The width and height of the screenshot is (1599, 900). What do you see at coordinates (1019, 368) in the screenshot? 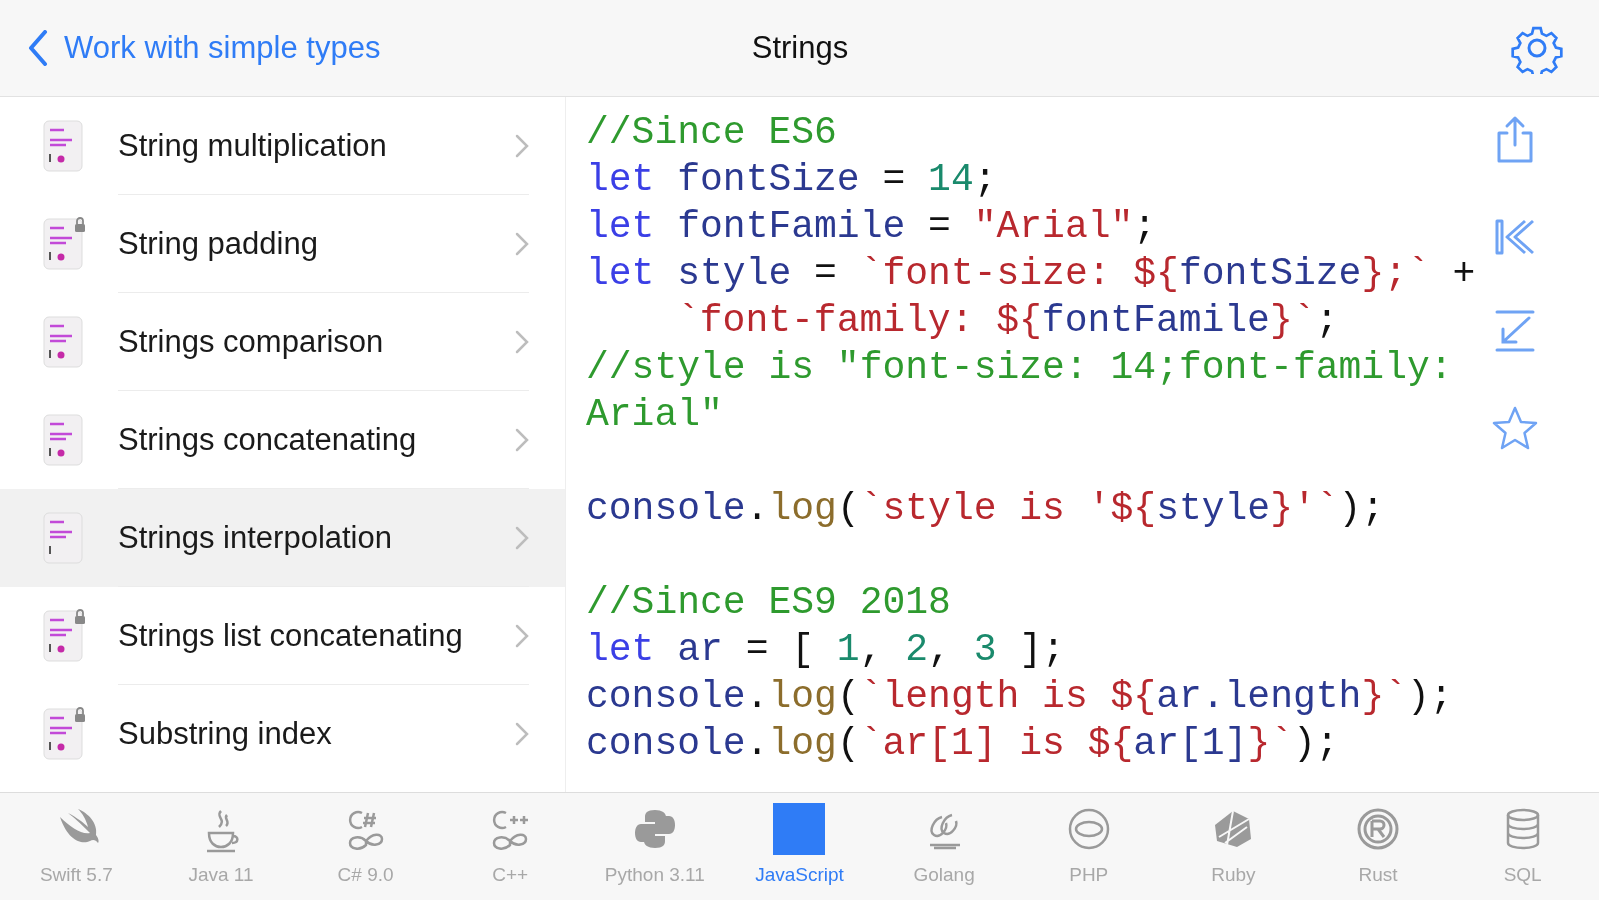
I see `code-line: //style is "font-size: 14;font-family:` at bounding box center [1019, 368].